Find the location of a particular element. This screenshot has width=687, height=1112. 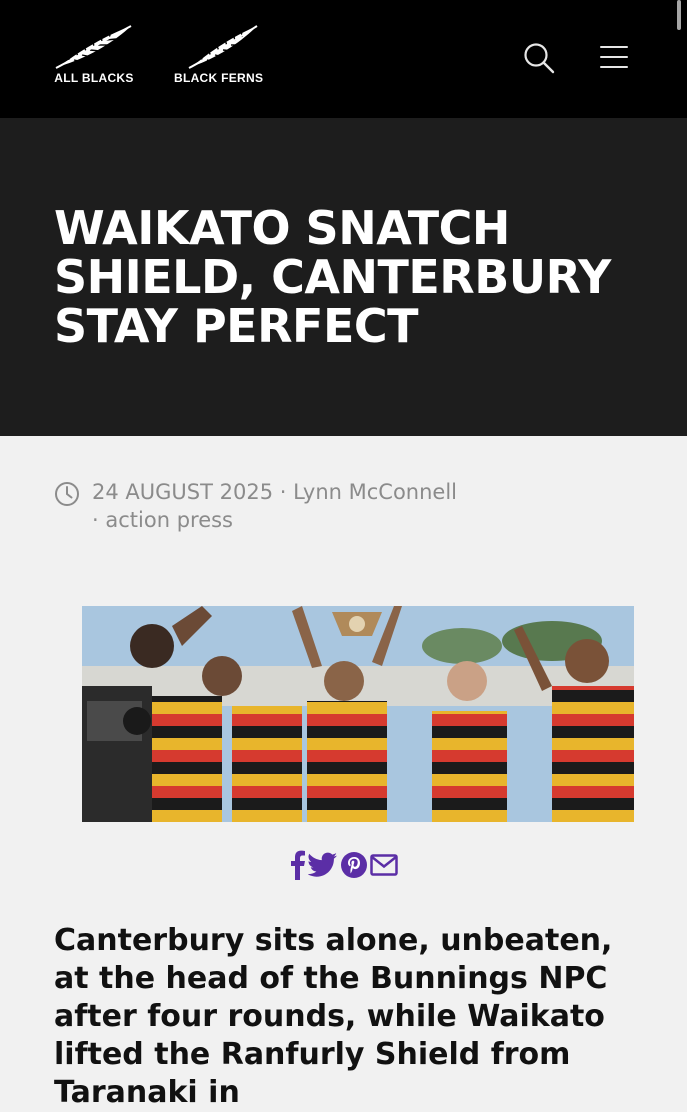

share-bar is located at coordinates (344, 865).